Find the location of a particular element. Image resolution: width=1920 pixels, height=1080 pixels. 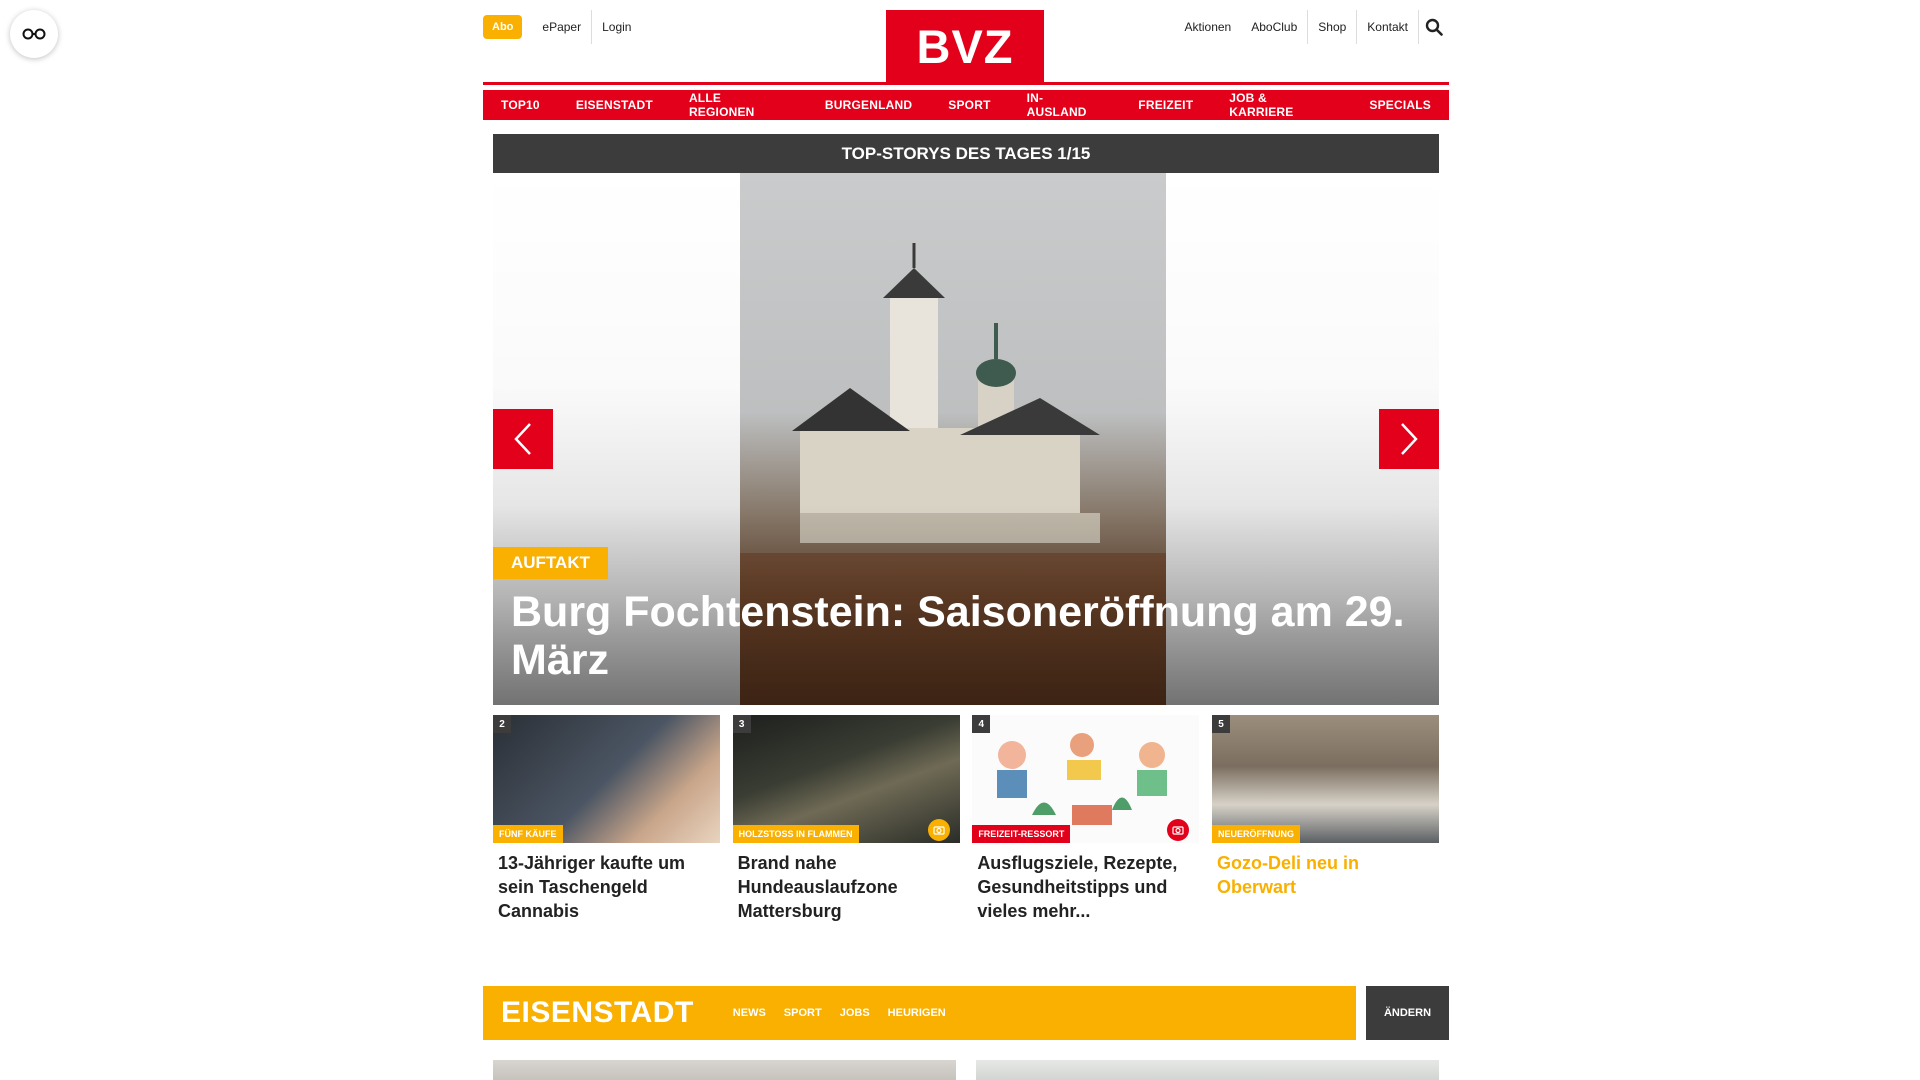

teaser-card: 5 NEUERÖFFNUNG Gozo-Deli neu in Oberwart is located at coordinates (1325, 819).